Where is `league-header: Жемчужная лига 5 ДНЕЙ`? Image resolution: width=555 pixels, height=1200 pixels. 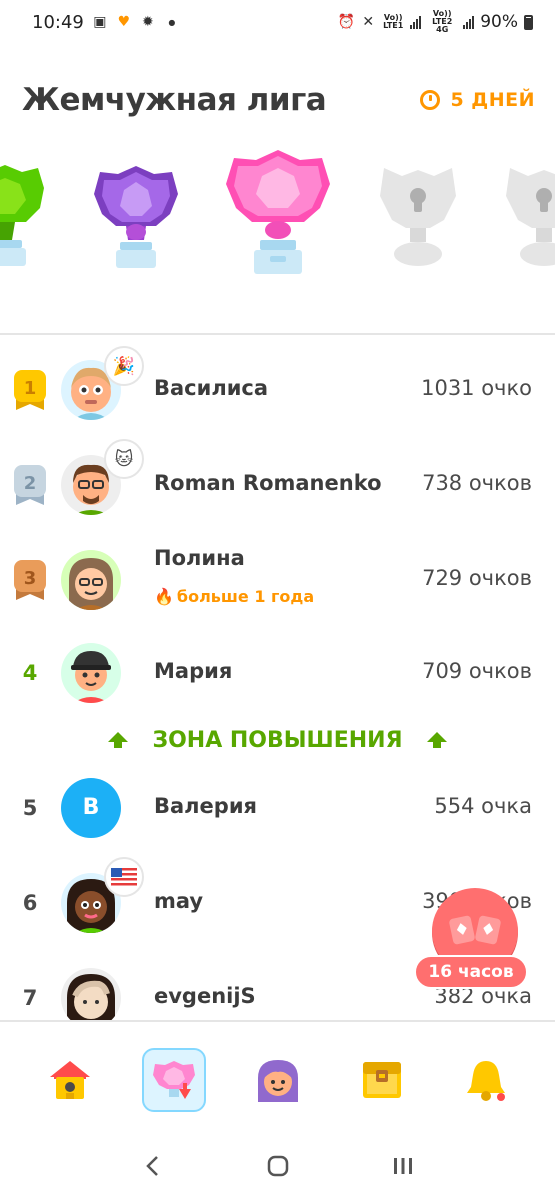 league-header: Жемчужная лига 5 ДНЕЙ is located at coordinates (278, 100).